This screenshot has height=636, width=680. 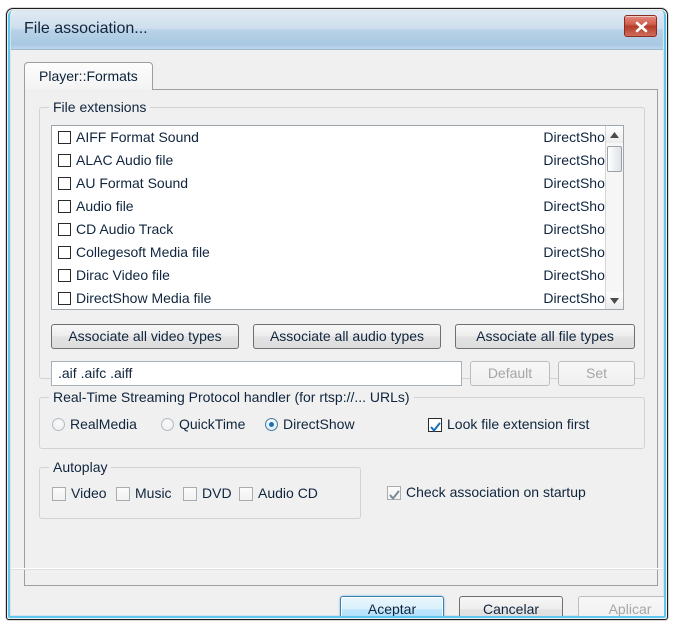 I want to click on list-item: Audio file DirectShow, so click(x=337, y=206).